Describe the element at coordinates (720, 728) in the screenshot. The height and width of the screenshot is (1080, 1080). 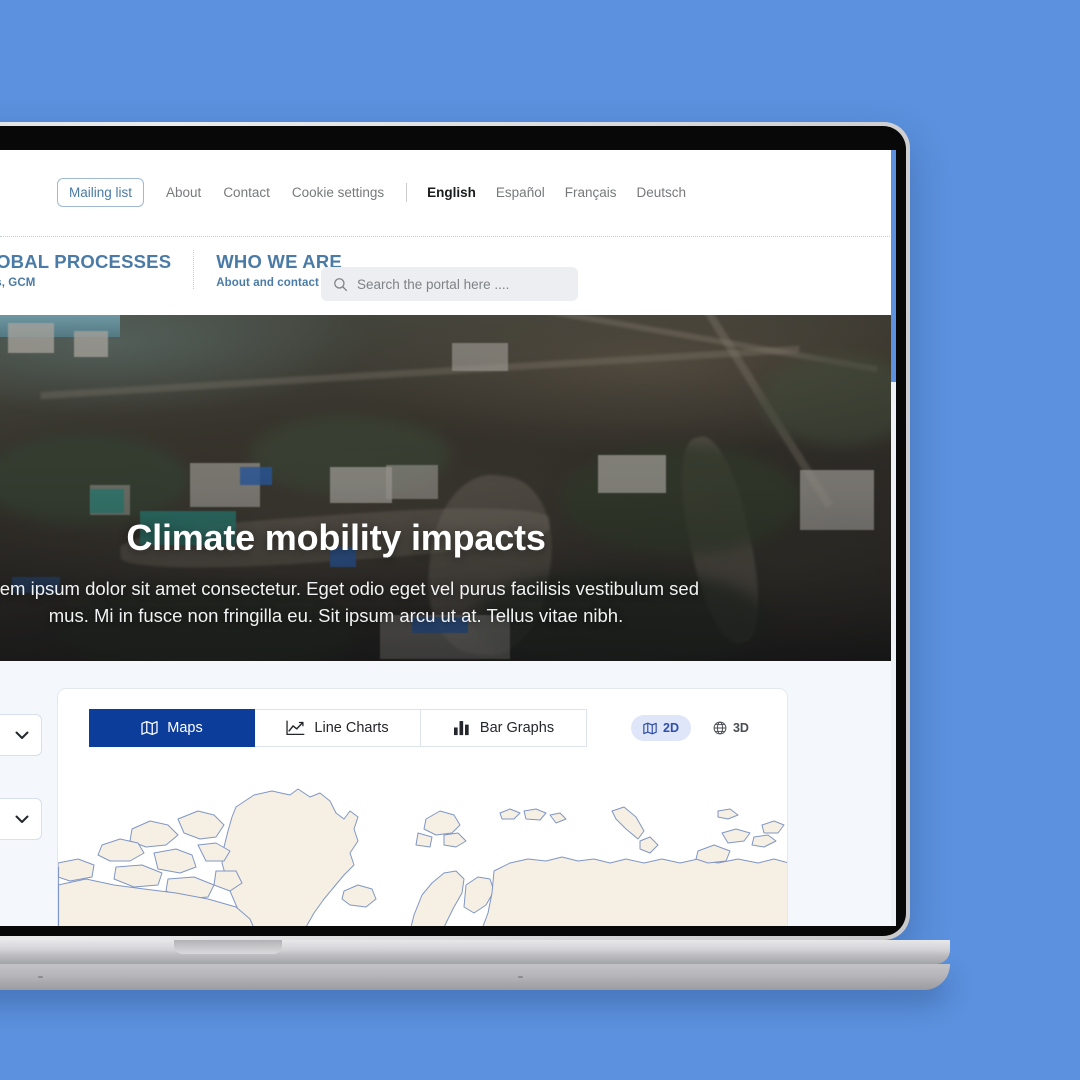
I see `globe-icon` at that location.